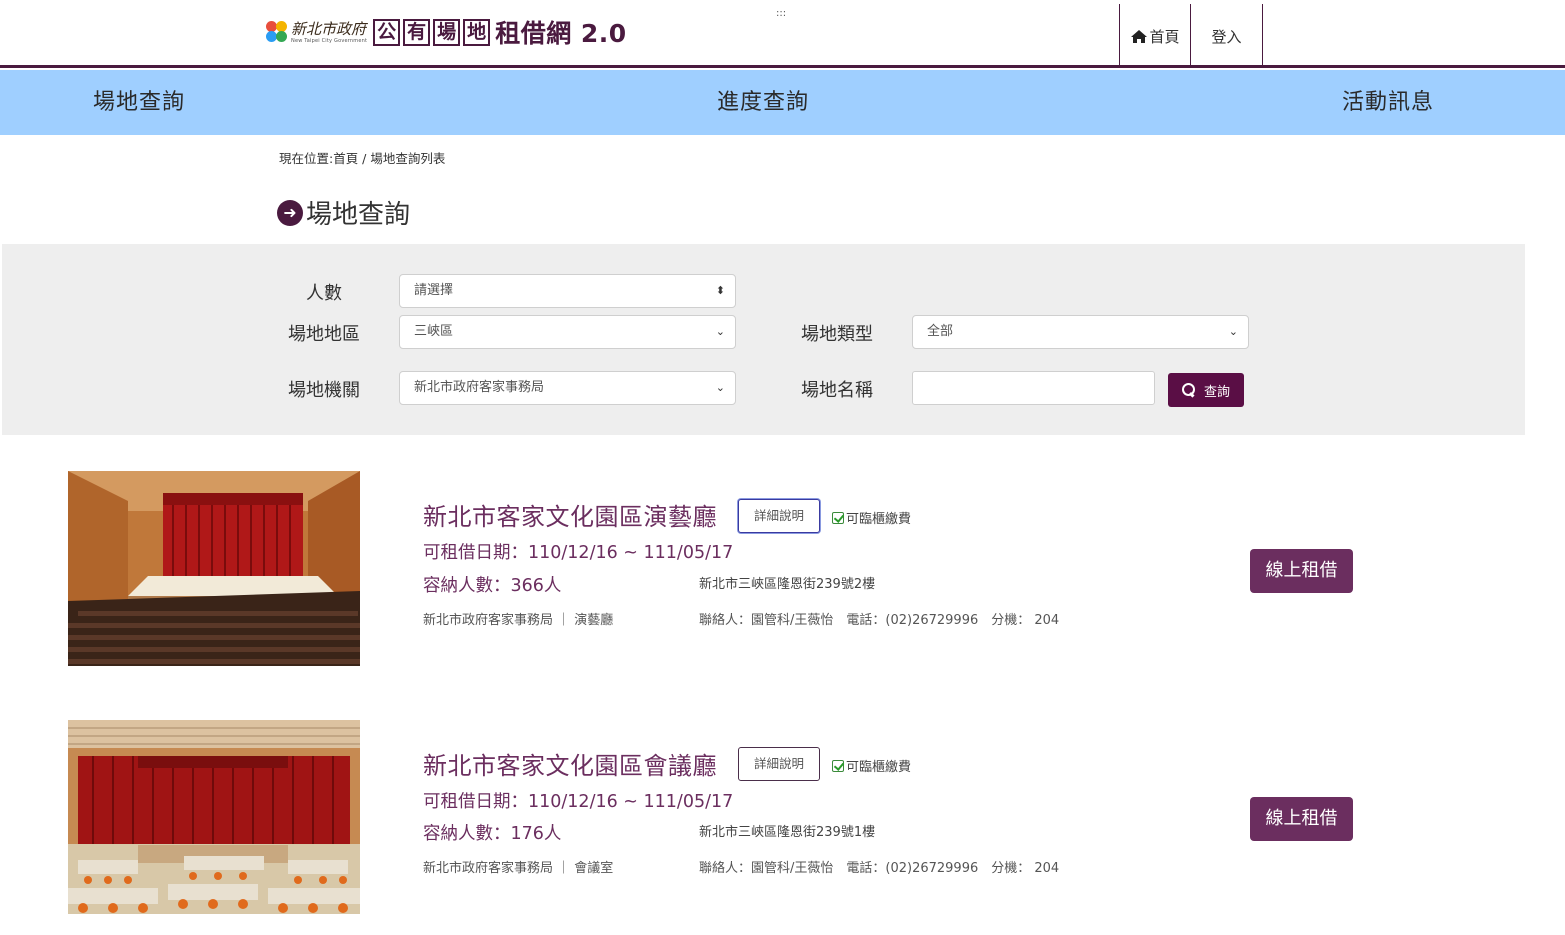 The height and width of the screenshot is (935, 1565). I want to click on venue-organization: 新北市政府客家事務局 ｜ 會議室, so click(518, 868).